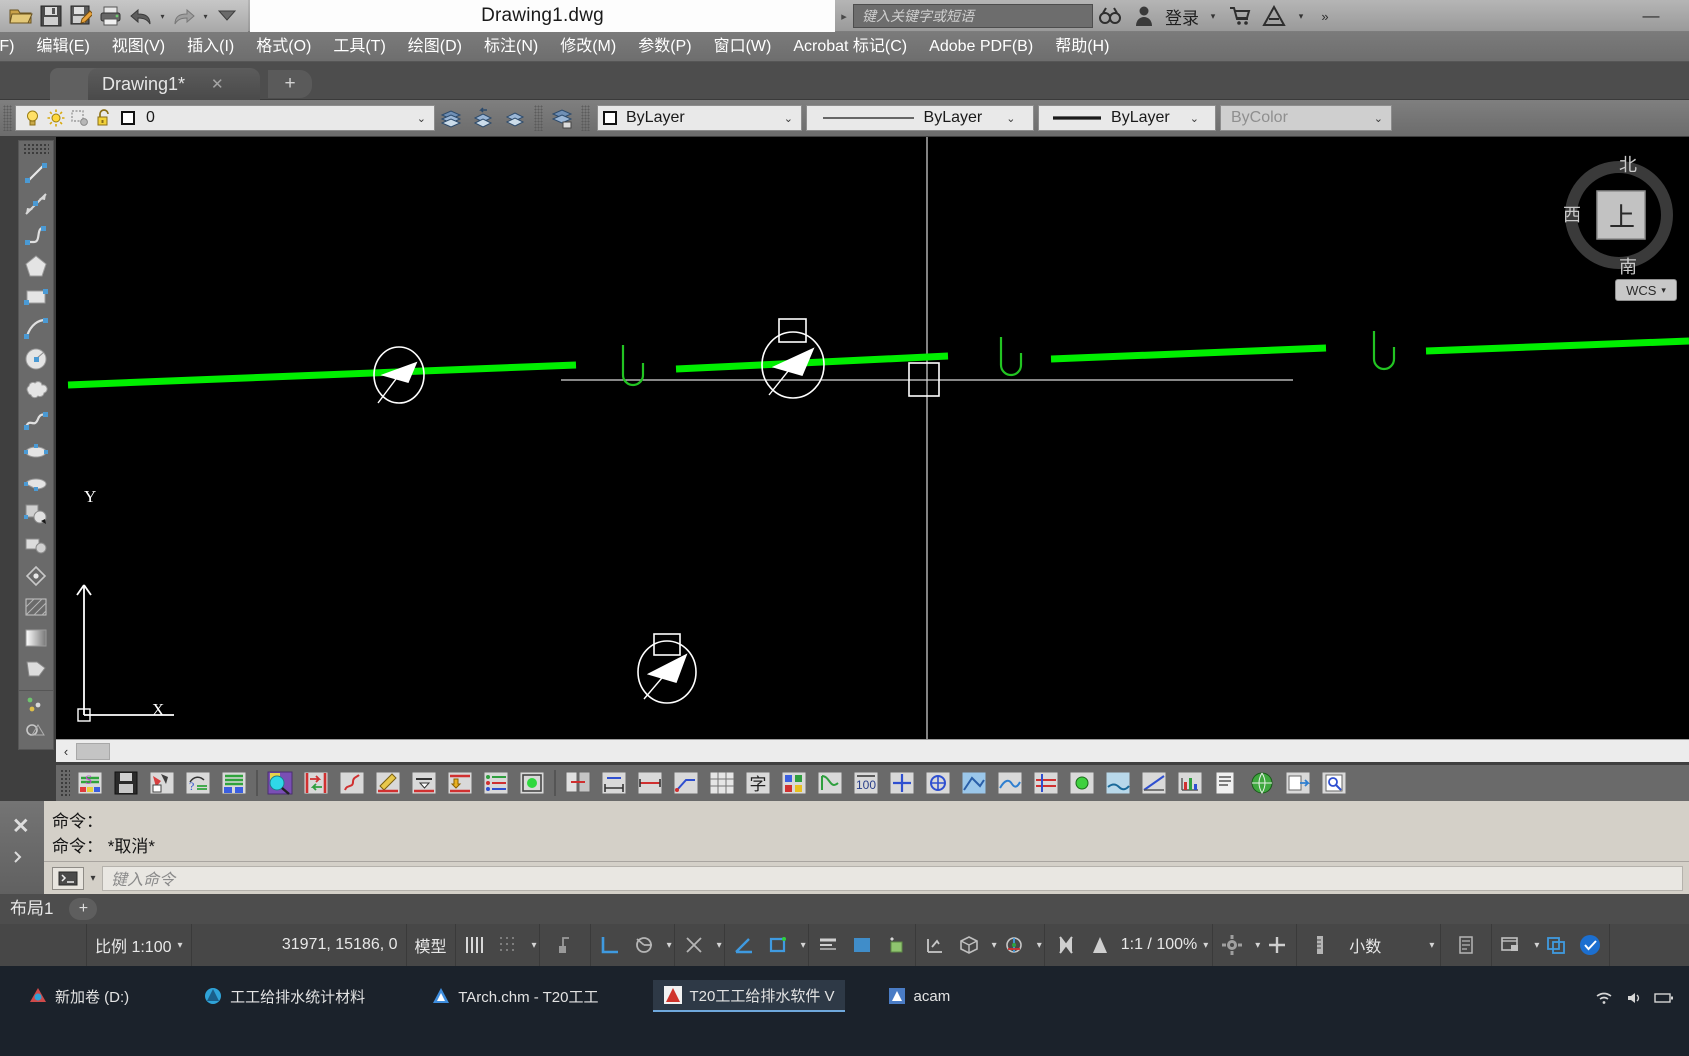 Image resolution: width=1689 pixels, height=1056 pixels. Describe the element at coordinates (1590, 945) in the screenshot. I see `clean-screen-icon` at that location.